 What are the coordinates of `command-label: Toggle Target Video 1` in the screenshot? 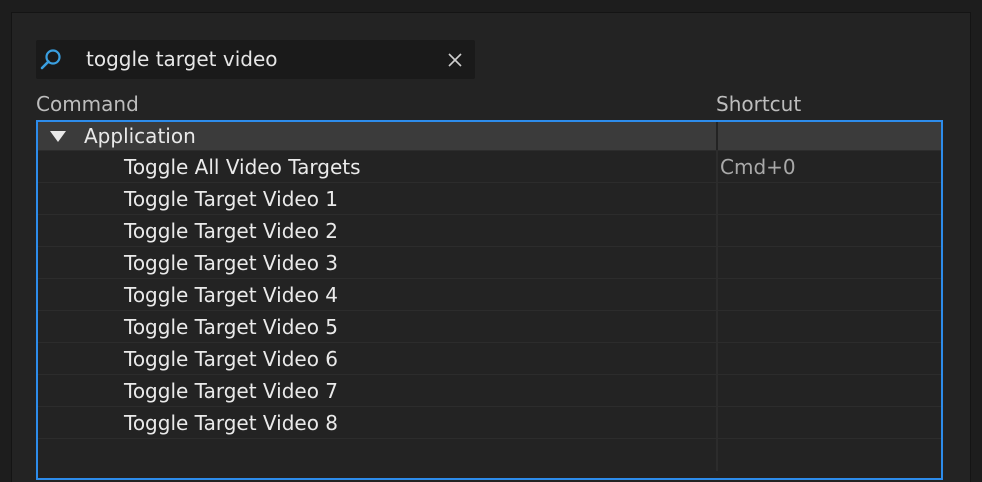 It's located at (231, 199).